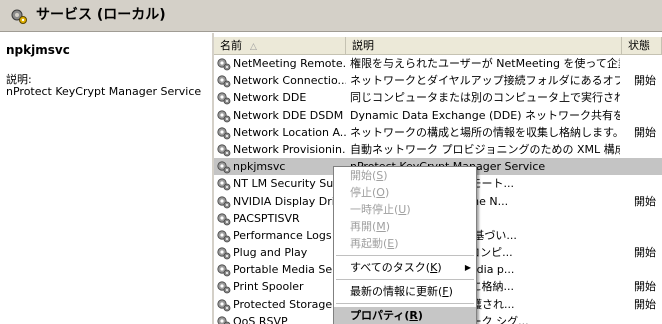 The width and height of the screenshot is (662, 324). I want to click on service-name: Network DDE DSDM, so click(288, 115).